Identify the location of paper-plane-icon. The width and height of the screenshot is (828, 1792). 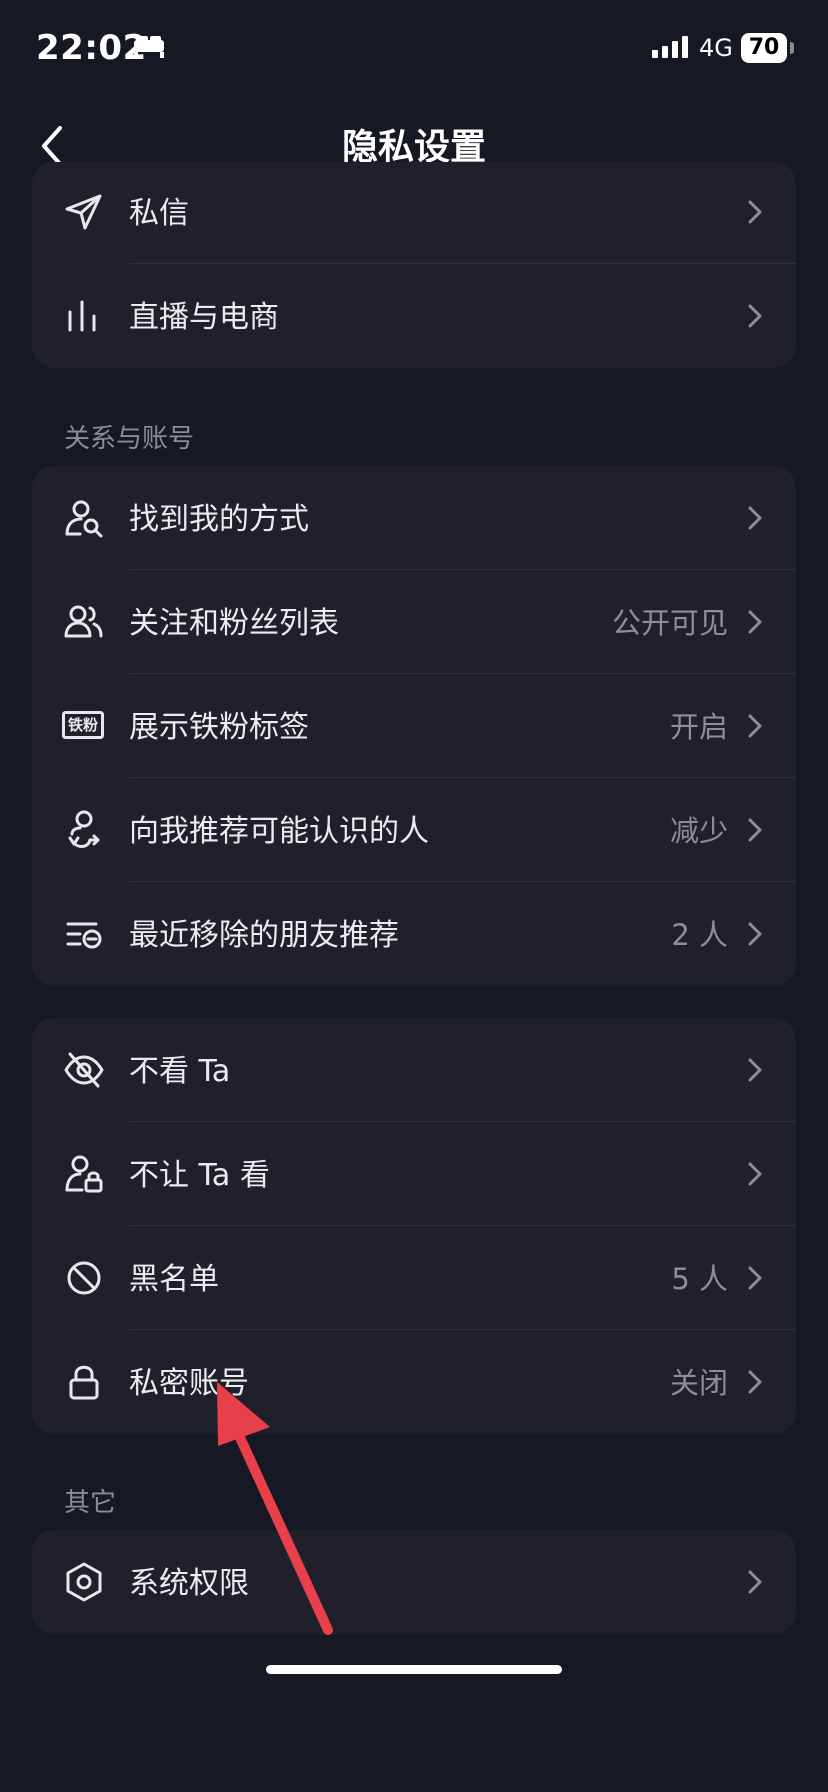
(84, 212).